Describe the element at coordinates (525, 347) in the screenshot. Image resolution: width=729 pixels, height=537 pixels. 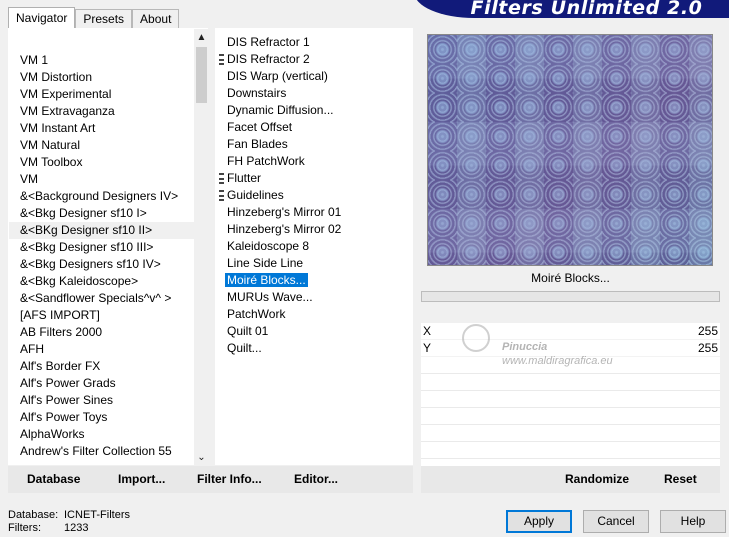
I see `watermark-name: Pinuccia` at that location.